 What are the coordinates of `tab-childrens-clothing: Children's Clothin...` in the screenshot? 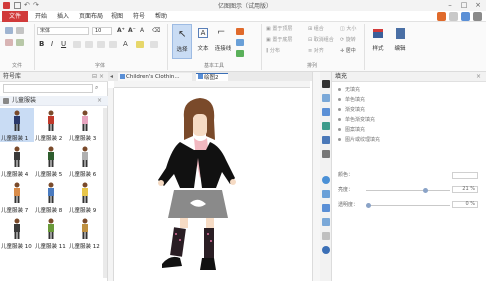 It's located at (155, 77).